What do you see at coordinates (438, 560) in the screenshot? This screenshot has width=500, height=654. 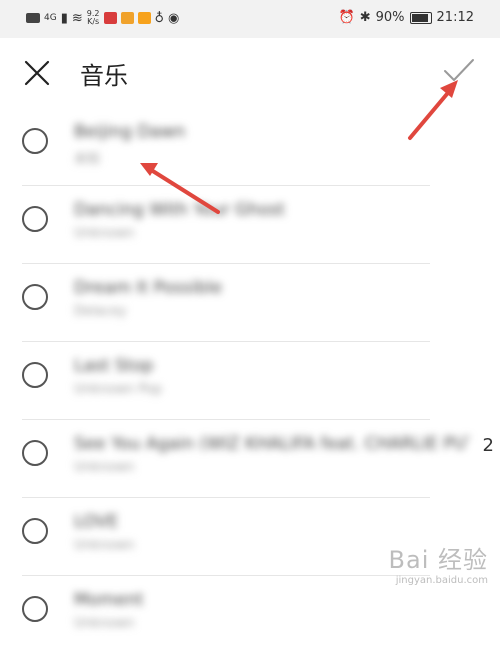 I see `watermark-brand: Bai 经验` at bounding box center [438, 560].